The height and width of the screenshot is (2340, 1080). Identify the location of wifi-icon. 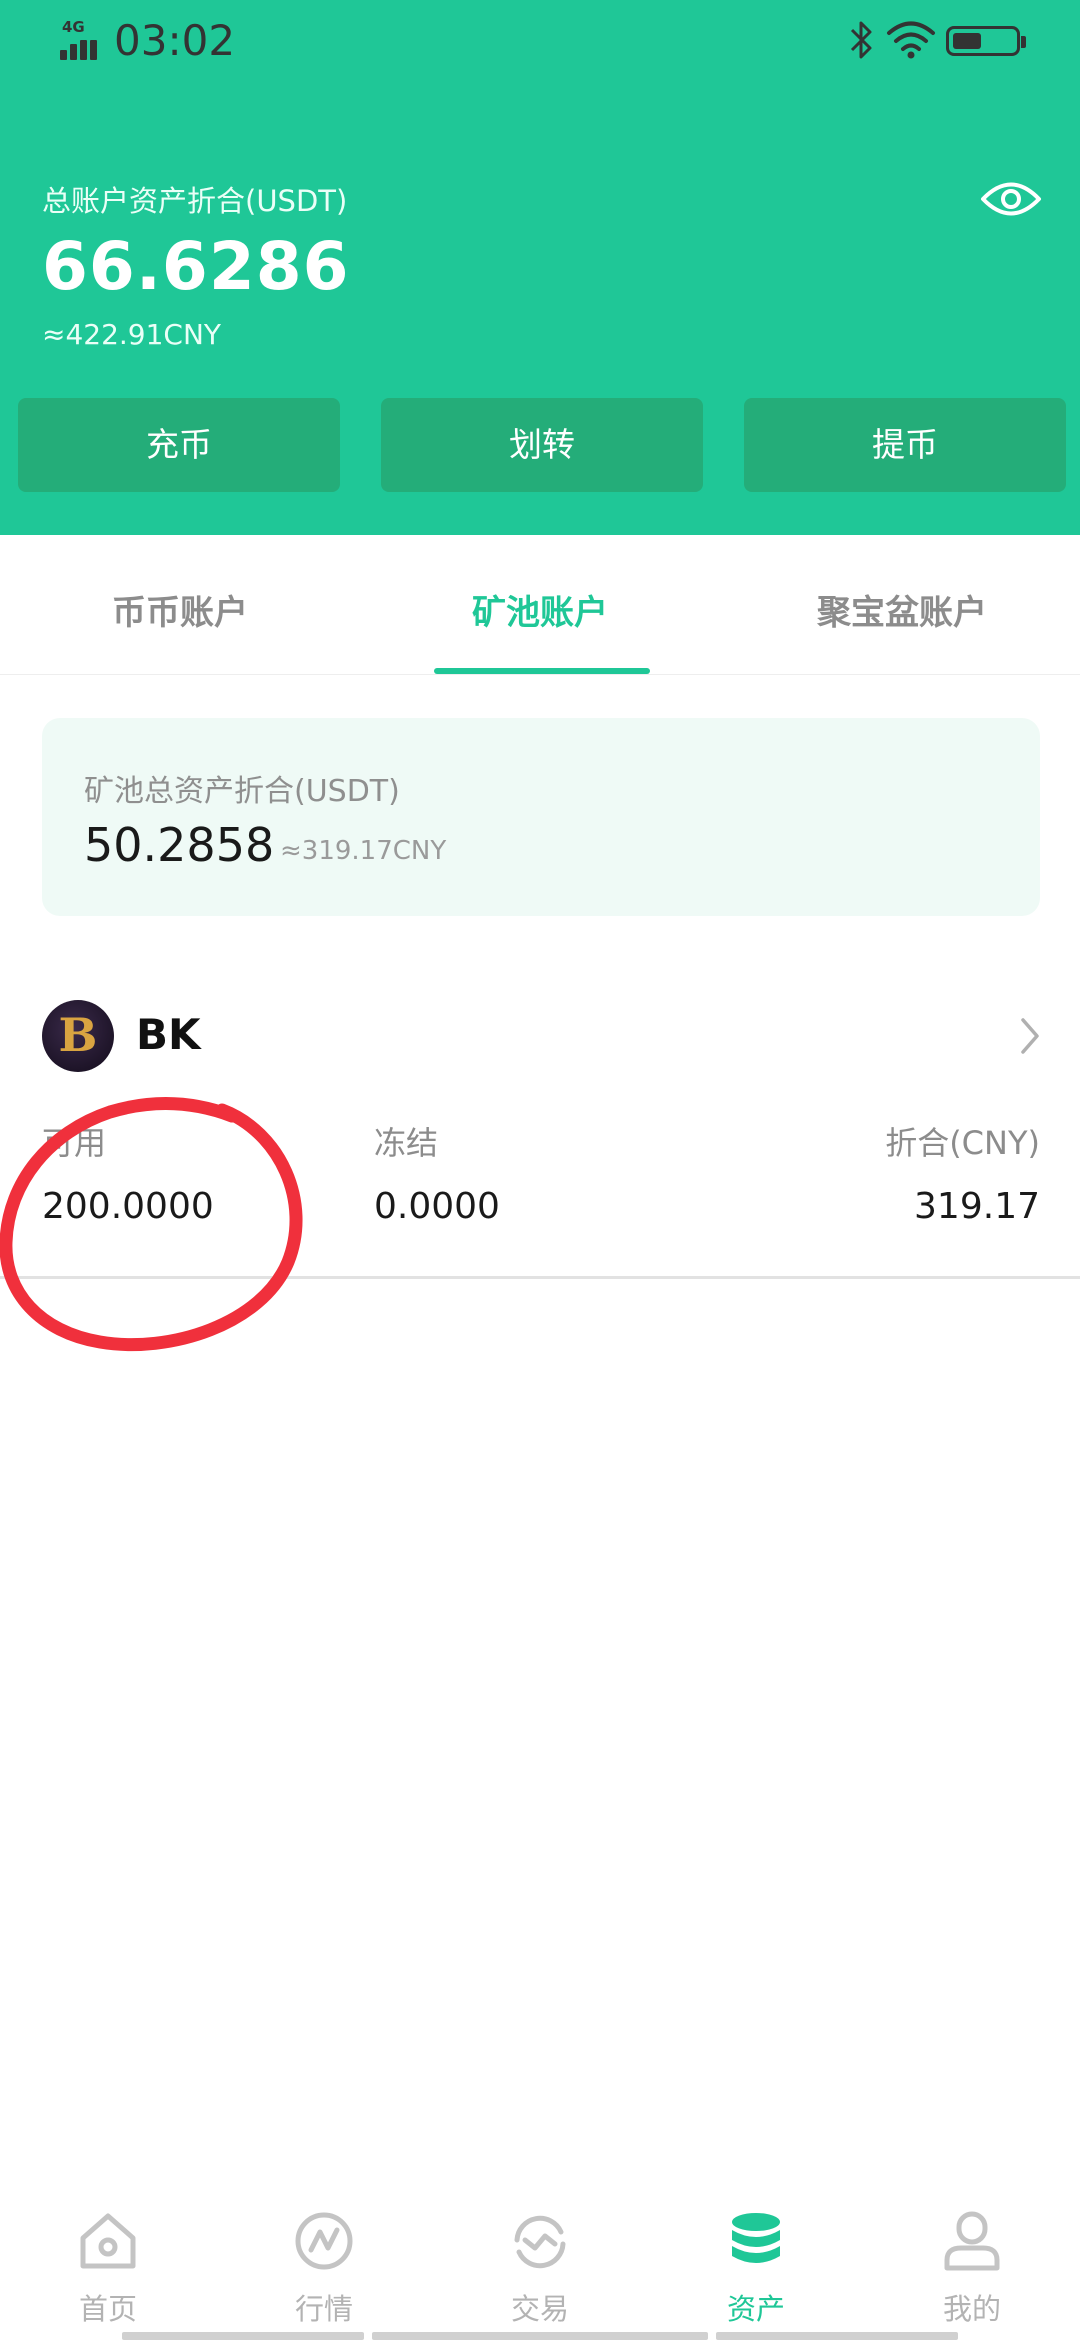
(911, 40).